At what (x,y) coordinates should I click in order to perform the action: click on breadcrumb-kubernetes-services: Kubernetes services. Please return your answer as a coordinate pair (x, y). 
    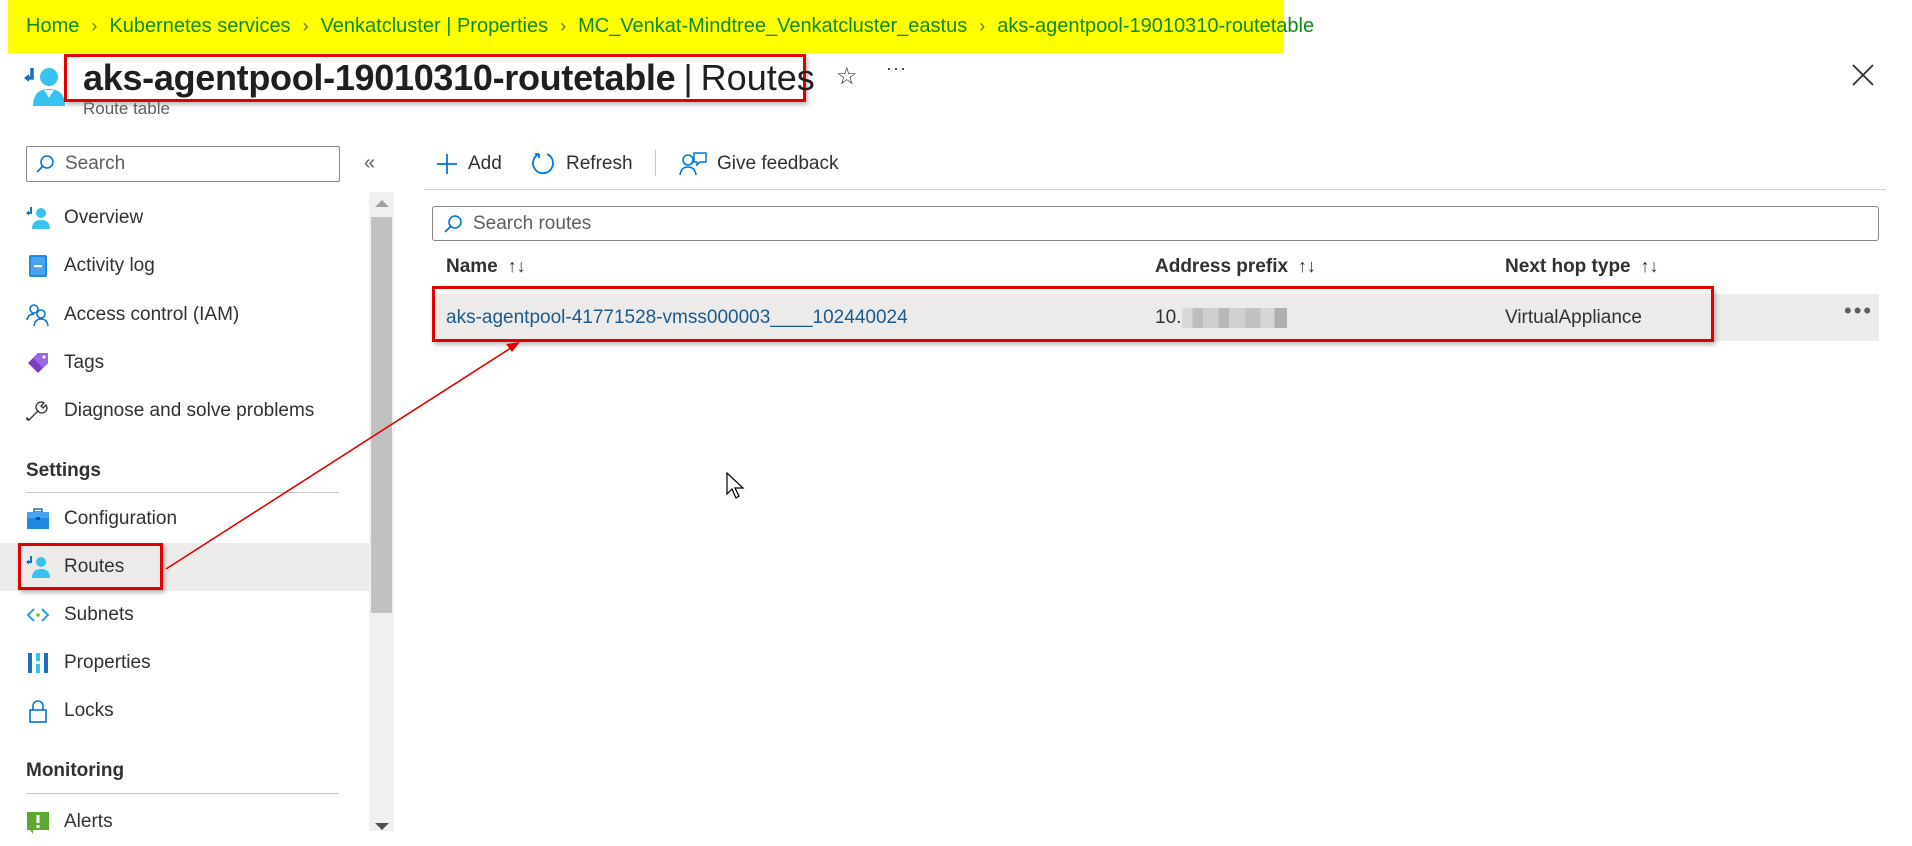
    Looking at the image, I should click on (199, 26).